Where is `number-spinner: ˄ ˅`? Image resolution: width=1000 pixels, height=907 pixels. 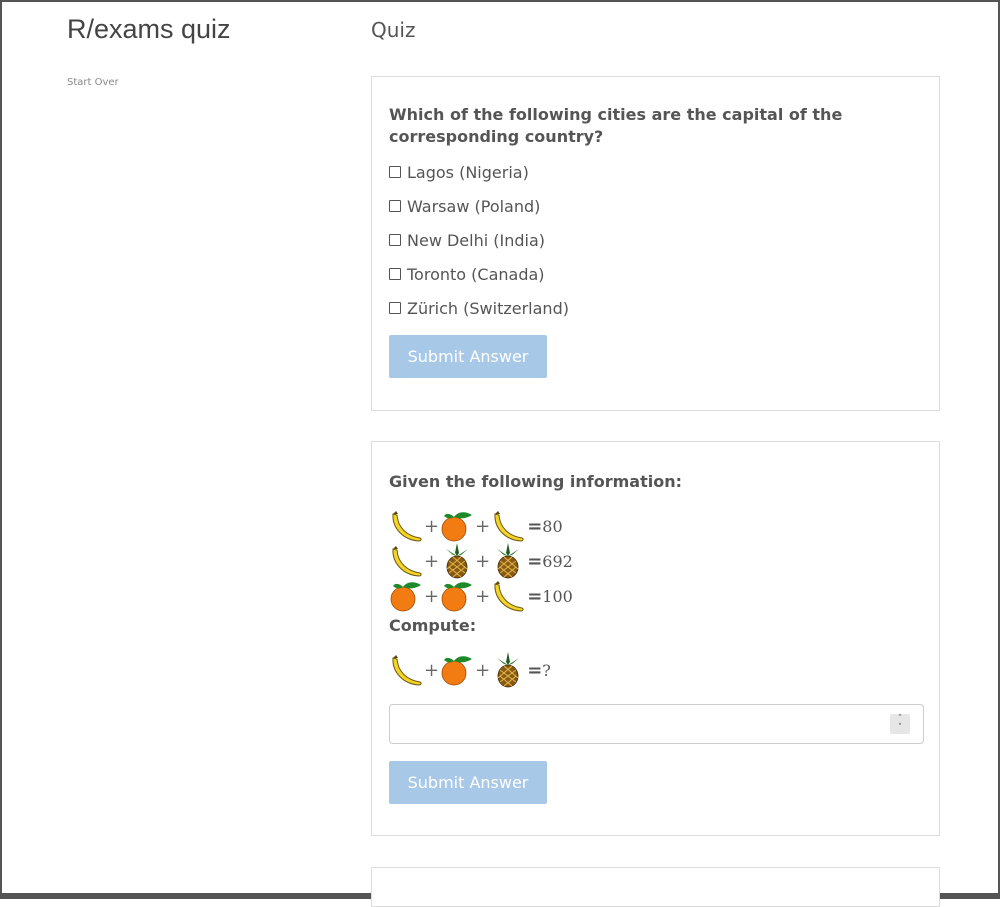
number-spinner: ˄ ˅ is located at coordinates (900, 724).